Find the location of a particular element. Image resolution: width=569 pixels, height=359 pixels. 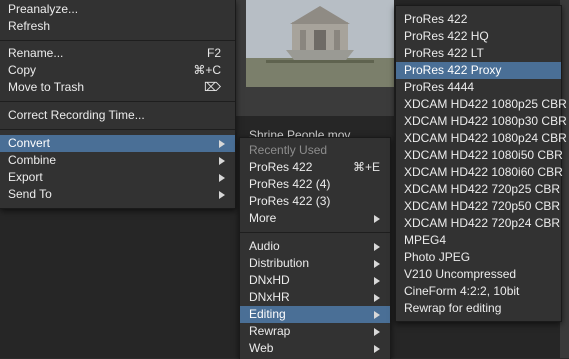

menu-item-label: Photo JPEG is located at coordinates (437, 257).